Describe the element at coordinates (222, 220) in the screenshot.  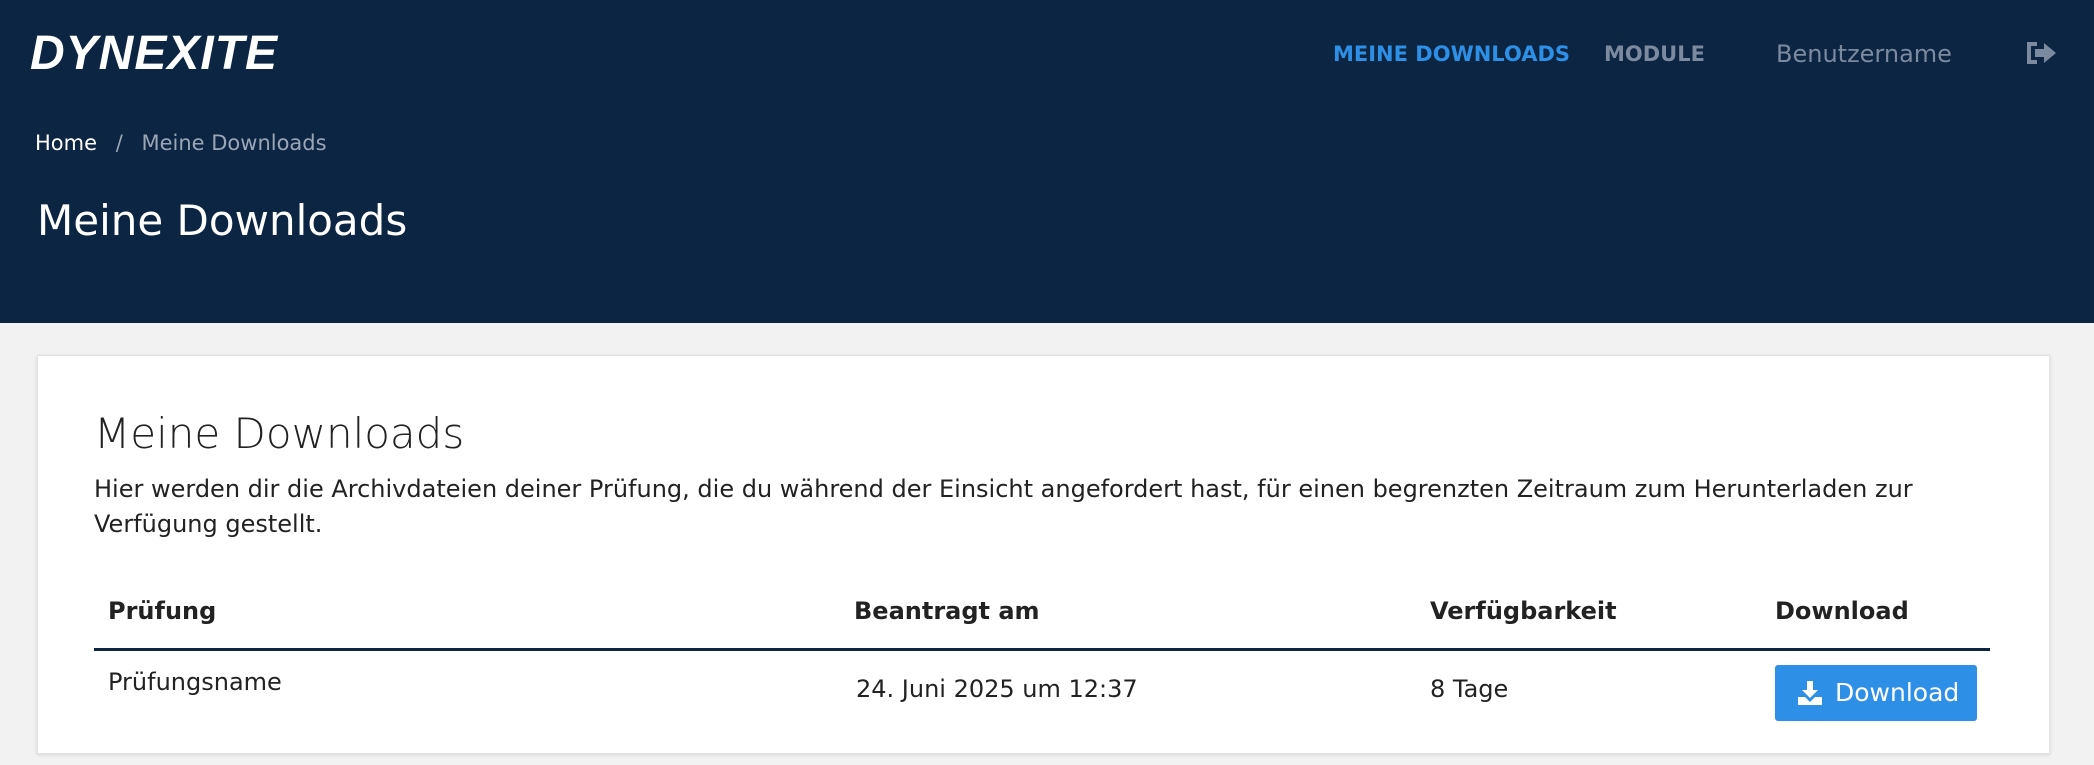
I see `page-title: Meine Downloads` at that location.